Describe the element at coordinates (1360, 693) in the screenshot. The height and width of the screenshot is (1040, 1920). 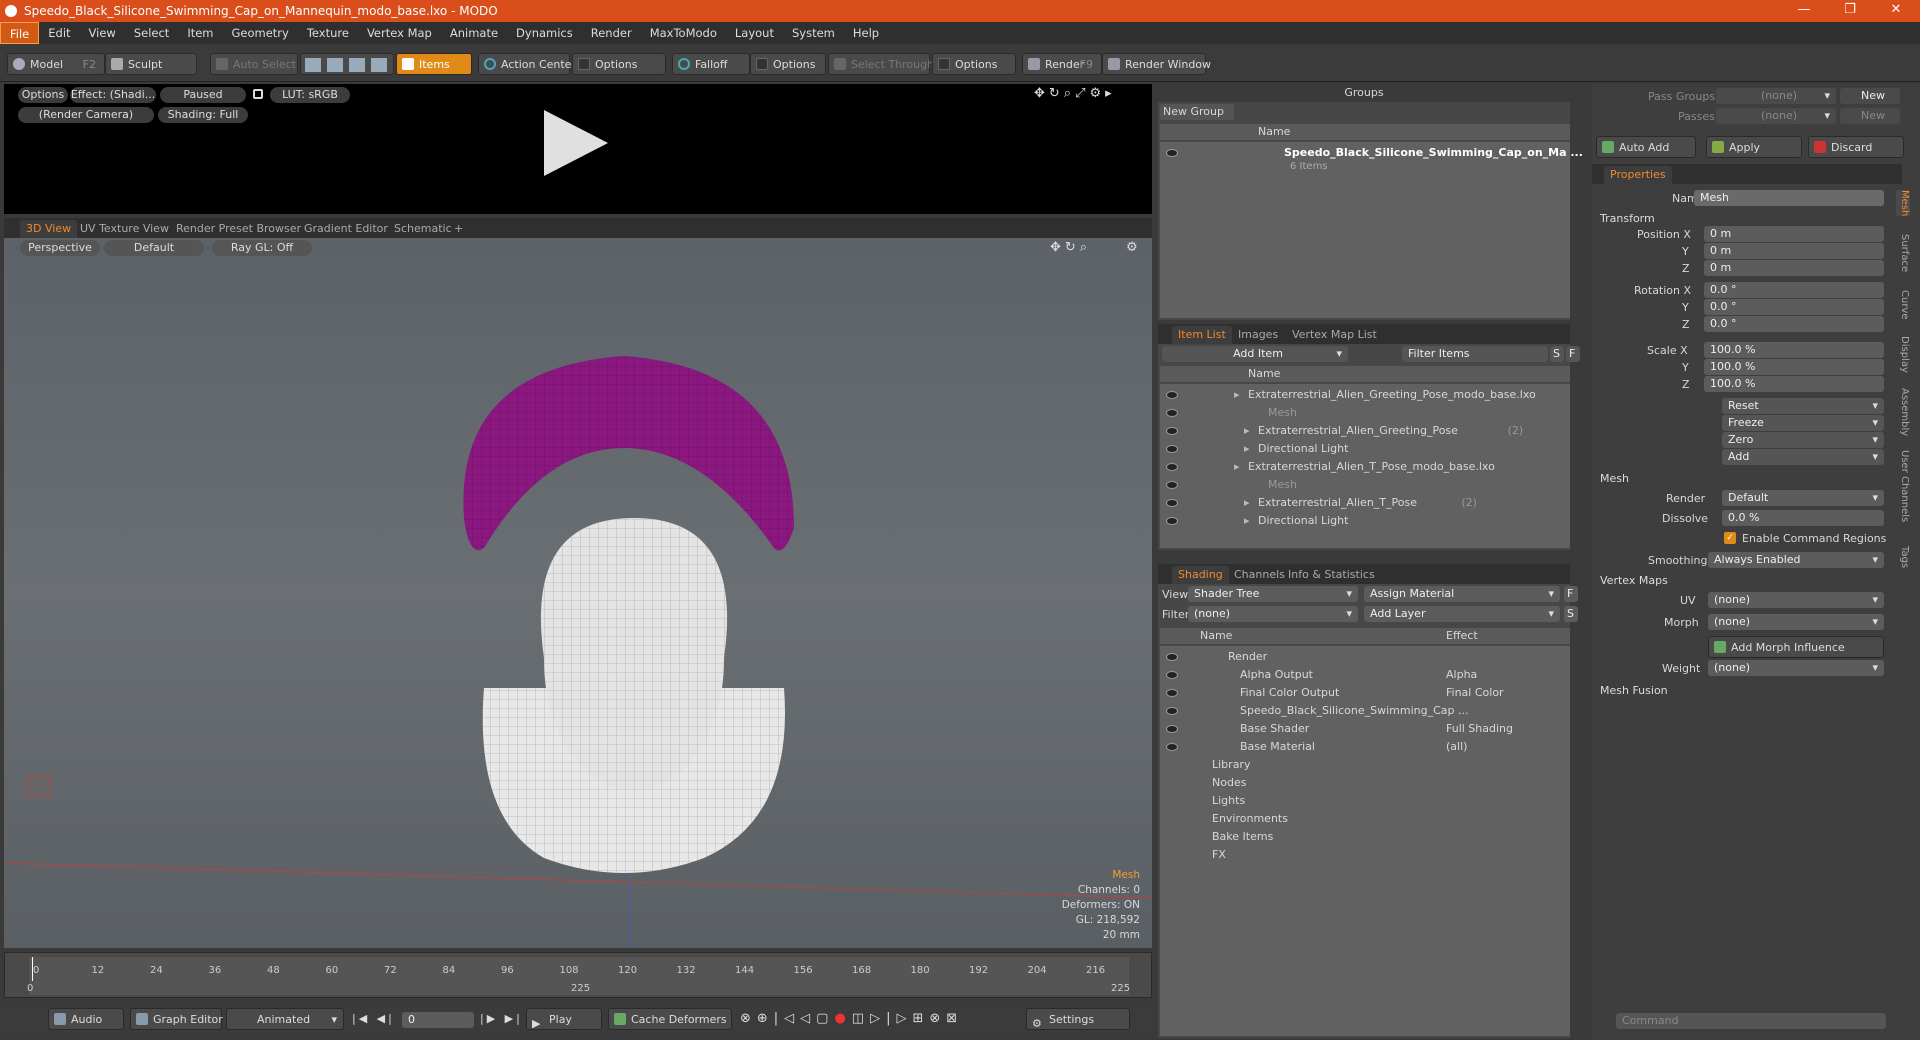
I see `shader-row: Final Color Output Final Color` at that location.